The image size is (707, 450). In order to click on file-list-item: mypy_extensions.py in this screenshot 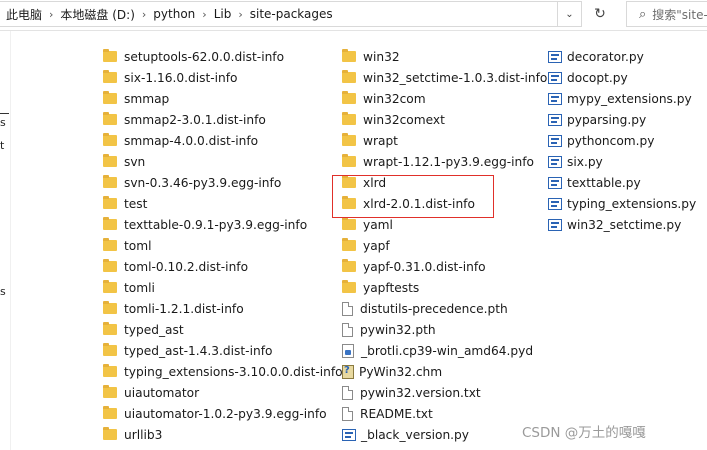, I will do `click(620, 98)`.